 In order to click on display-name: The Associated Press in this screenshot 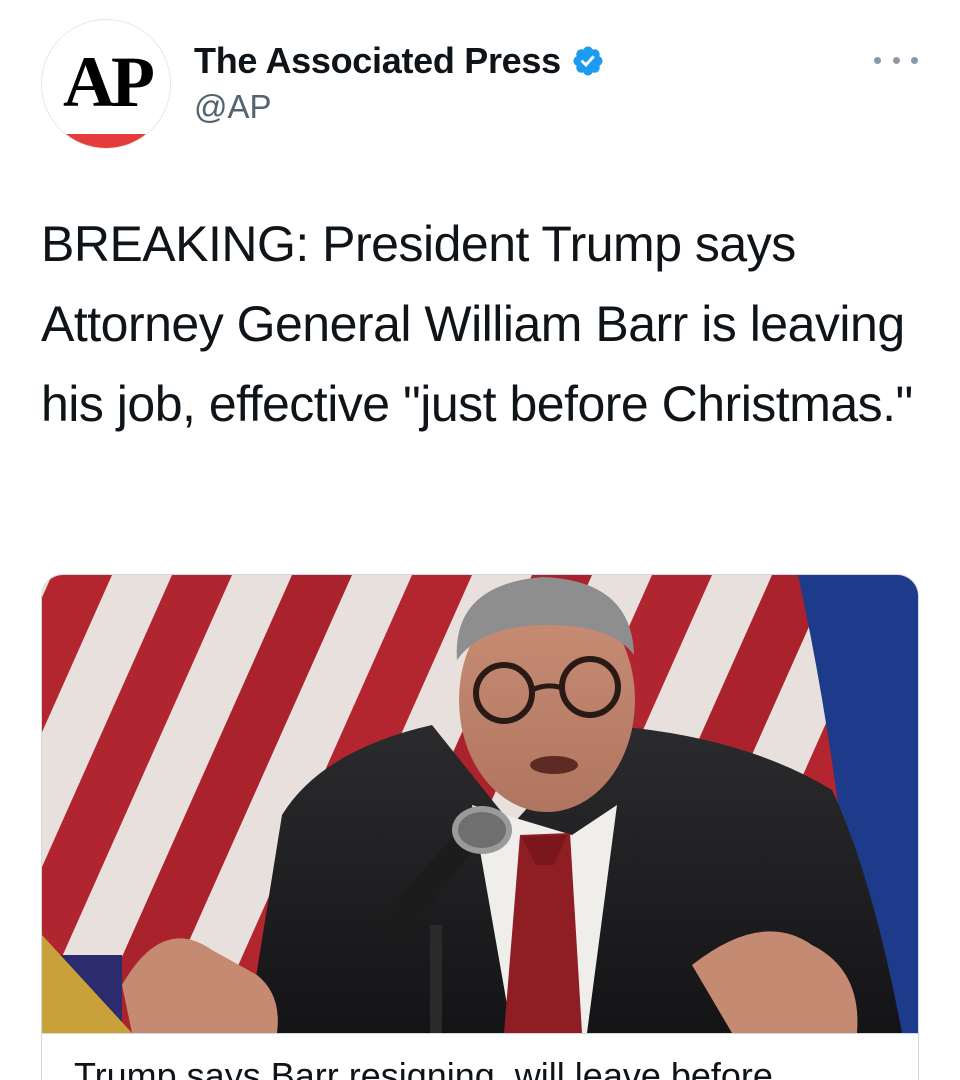, I will do `click(377, 61)`.